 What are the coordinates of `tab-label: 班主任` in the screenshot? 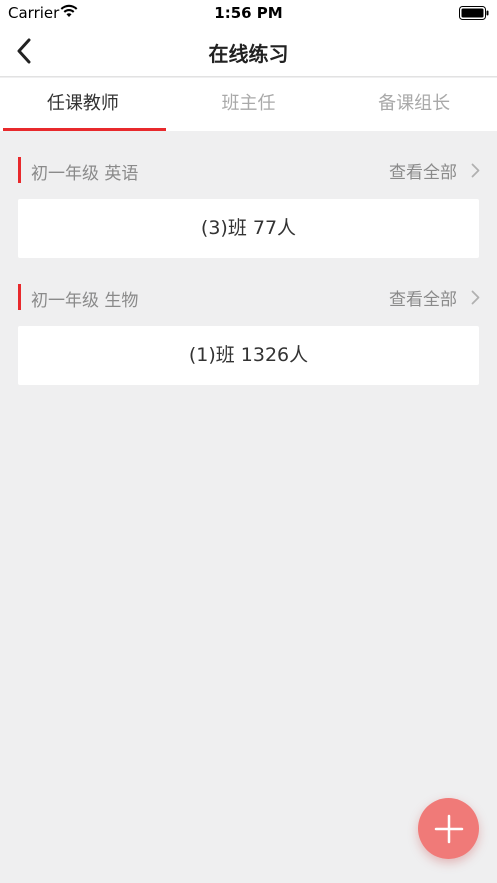 It's located at (248, 103).